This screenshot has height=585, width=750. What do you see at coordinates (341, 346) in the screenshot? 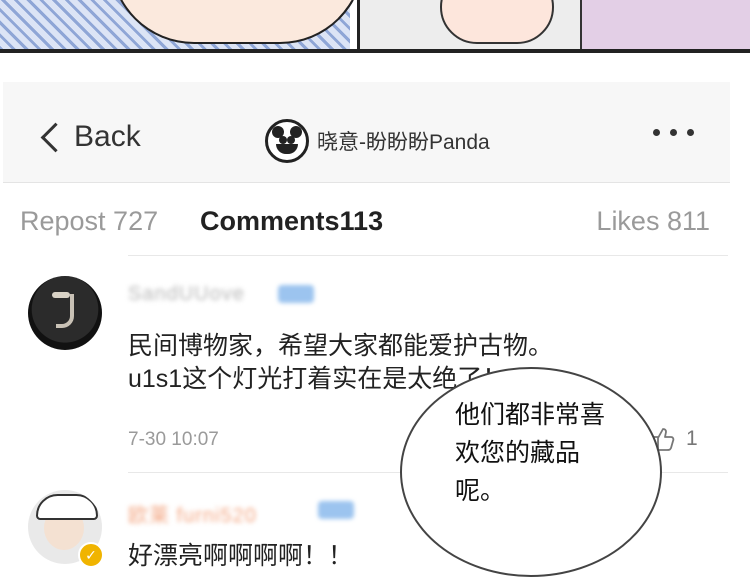
I see `comment-text-line: 民间博物家，希望大家都能爱护古物。` at bounding box center [341, 346].